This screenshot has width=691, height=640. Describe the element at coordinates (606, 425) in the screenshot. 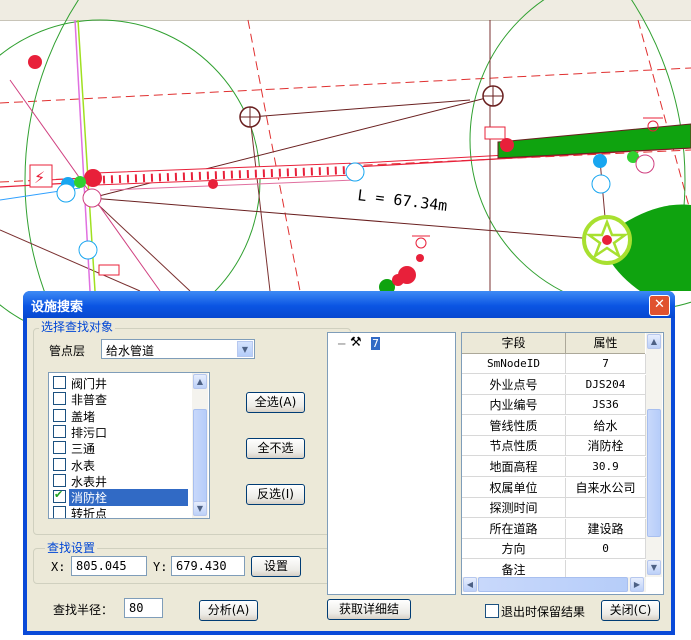

I see `grid-value-cell: 给水` at that location.